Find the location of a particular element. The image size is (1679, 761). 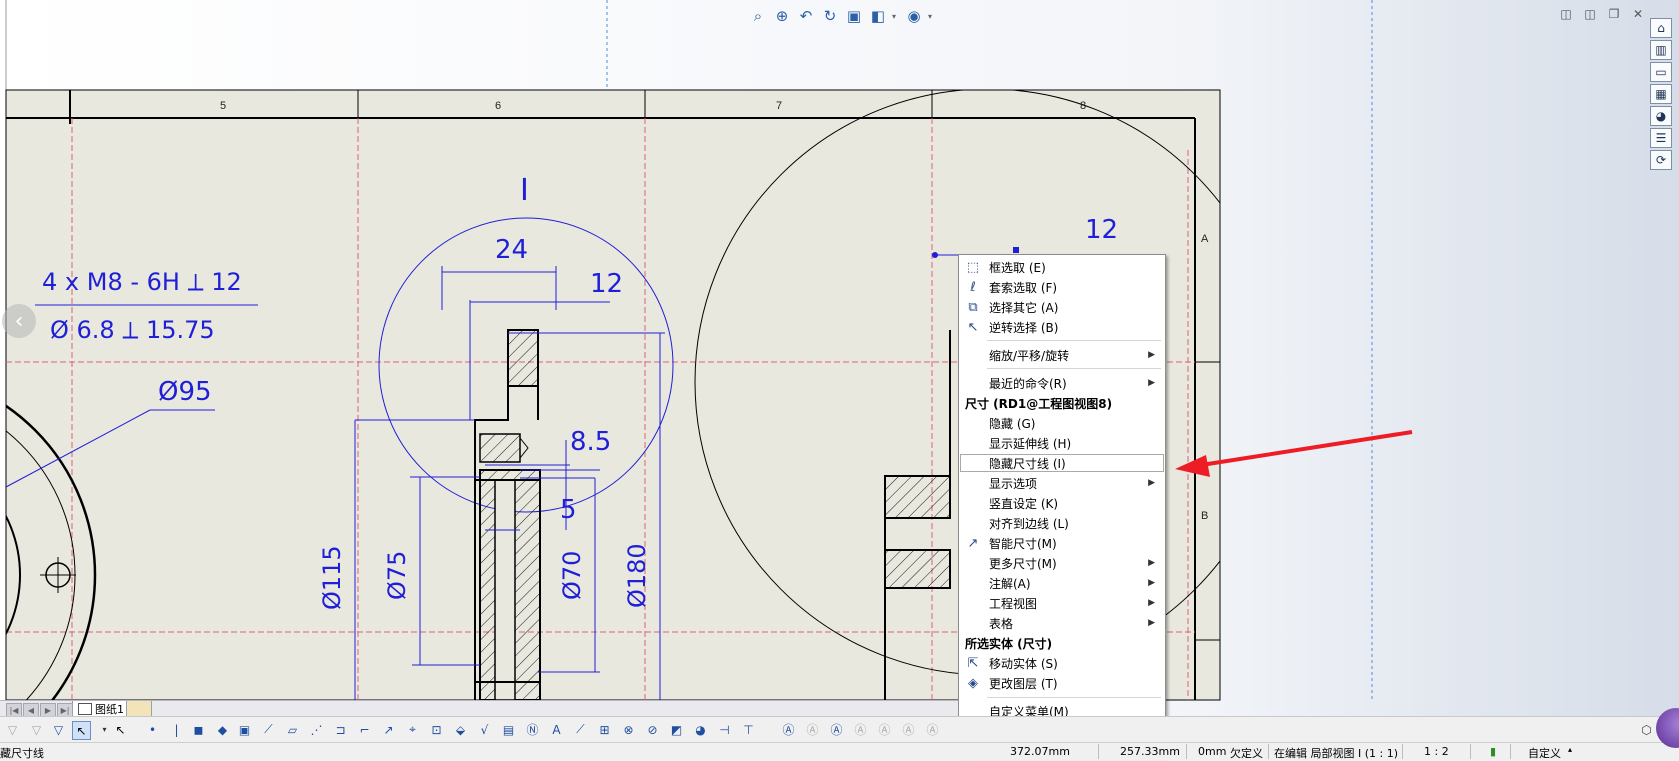

menu-item-vertical-setting: 竖直设定 (K) is located at coordinates (1062, 503).